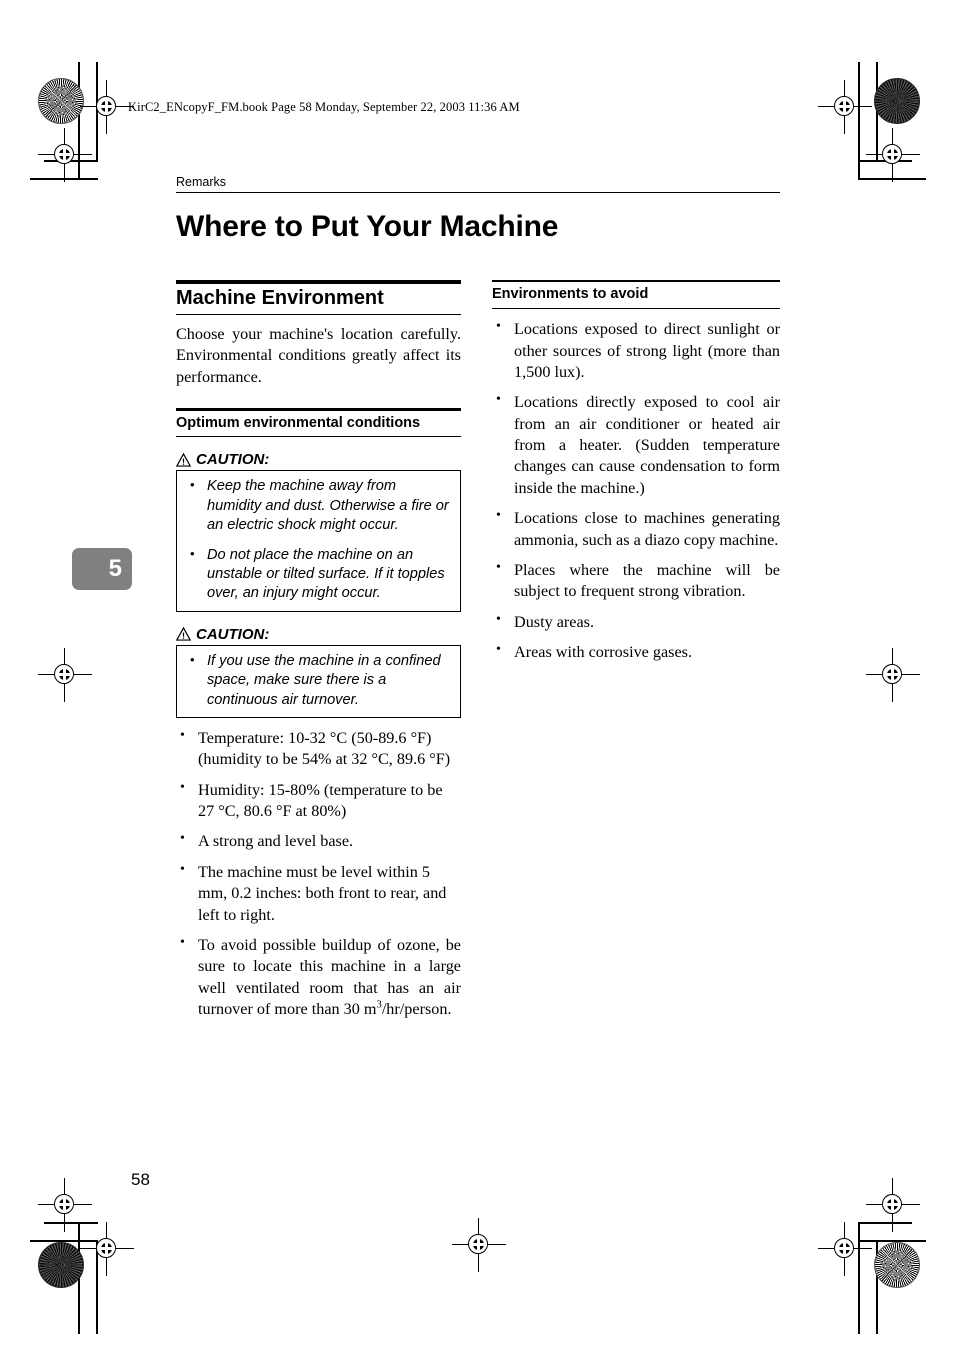 This screenshot has width=954, height=1348. I want to click on section-heading-machine-environment: Machine Environment, so click(318, 297).